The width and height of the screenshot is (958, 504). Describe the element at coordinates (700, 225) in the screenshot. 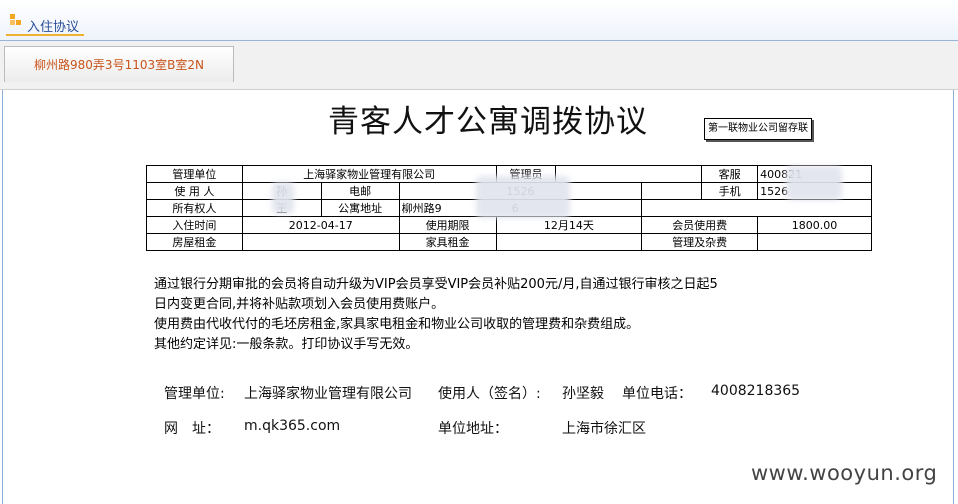

I see `label-member-fee: 会员使用费` at that location.